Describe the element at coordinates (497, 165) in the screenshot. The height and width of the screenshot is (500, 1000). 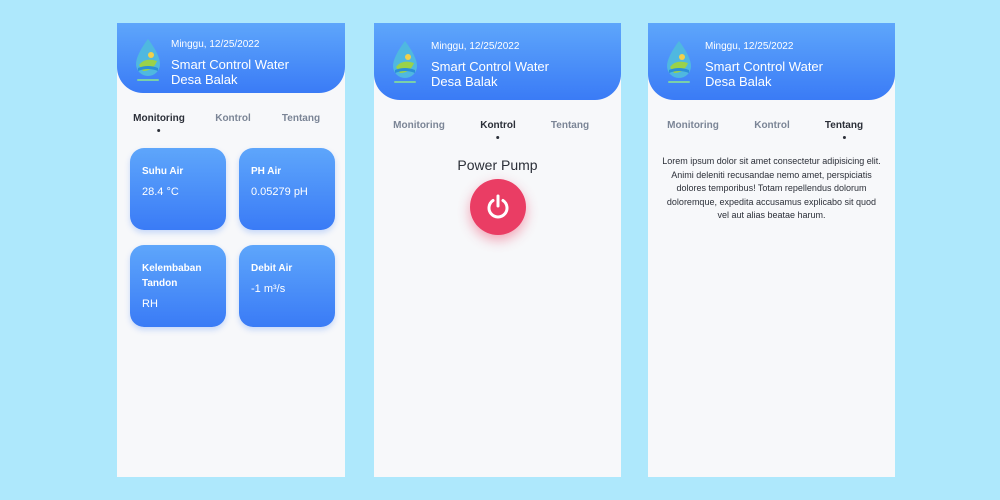
I see `power-pump-label: Power Pump` at that location.